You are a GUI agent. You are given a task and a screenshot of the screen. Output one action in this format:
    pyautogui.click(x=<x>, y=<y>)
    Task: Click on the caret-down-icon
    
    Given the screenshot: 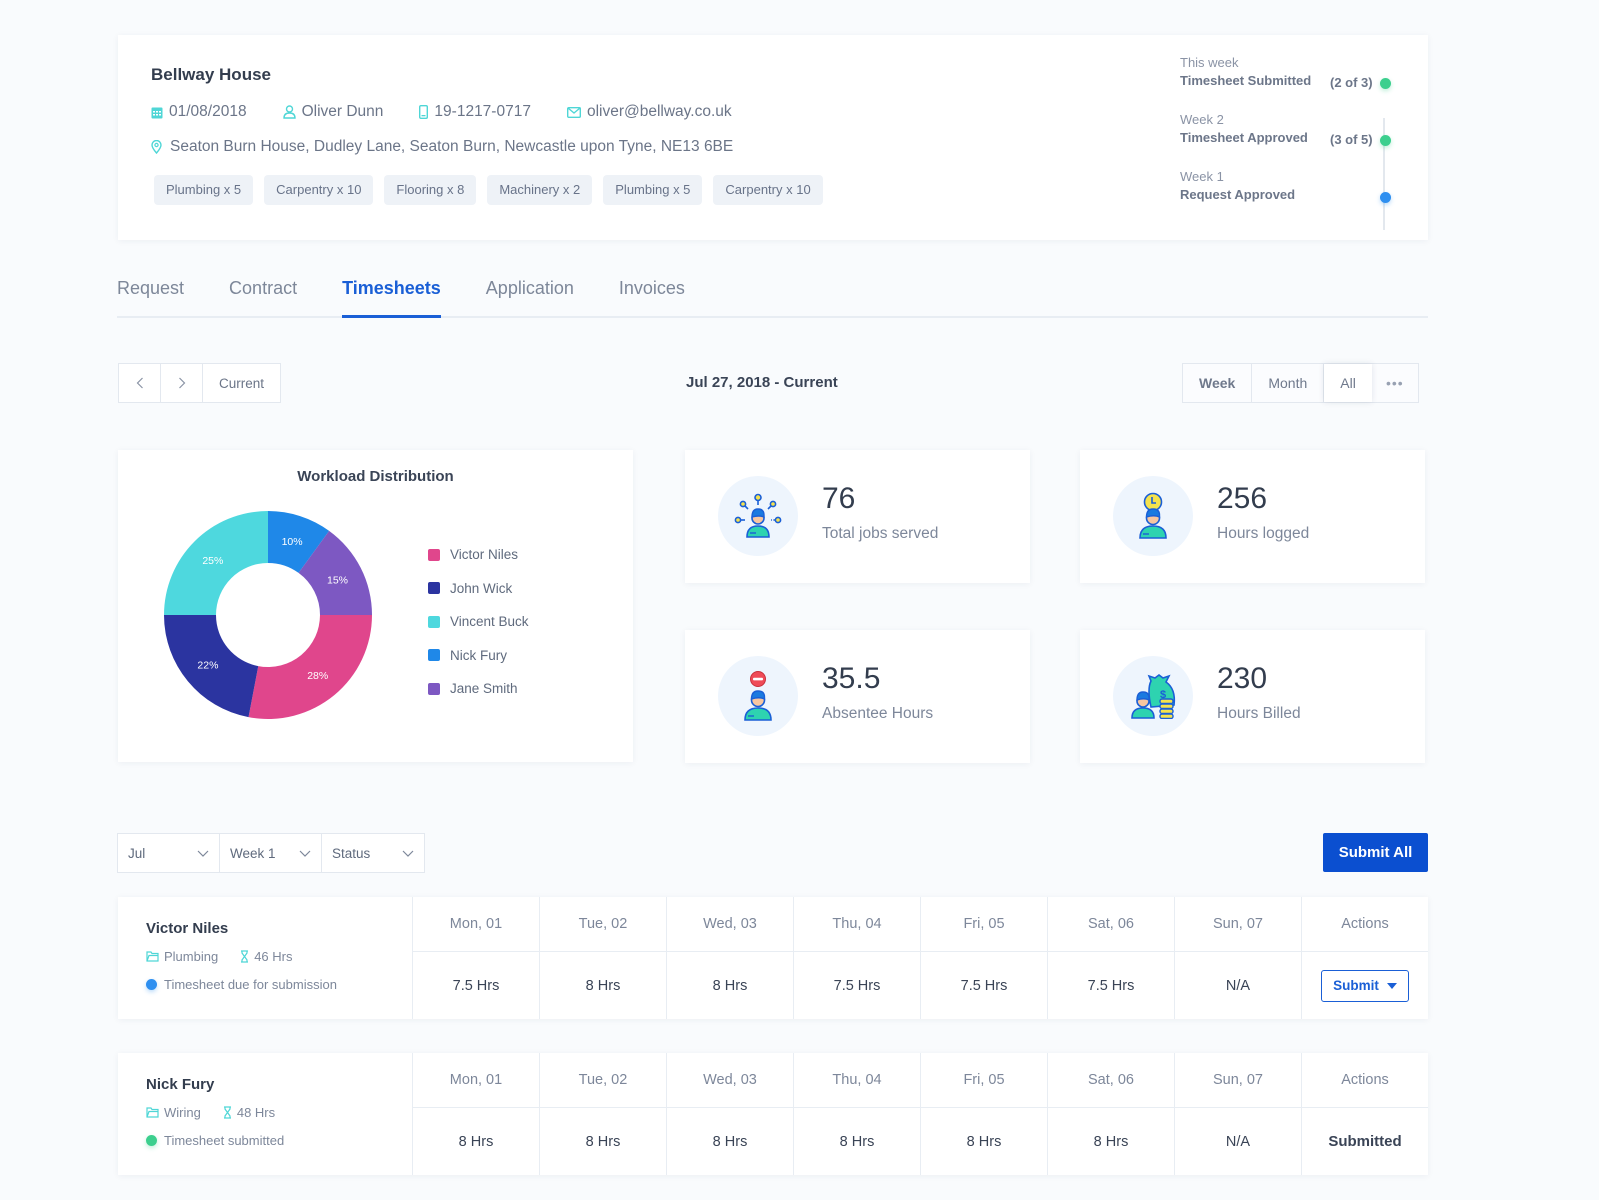 What is the action you would take?
    pyautogui.click(x=1391, y=985)
    